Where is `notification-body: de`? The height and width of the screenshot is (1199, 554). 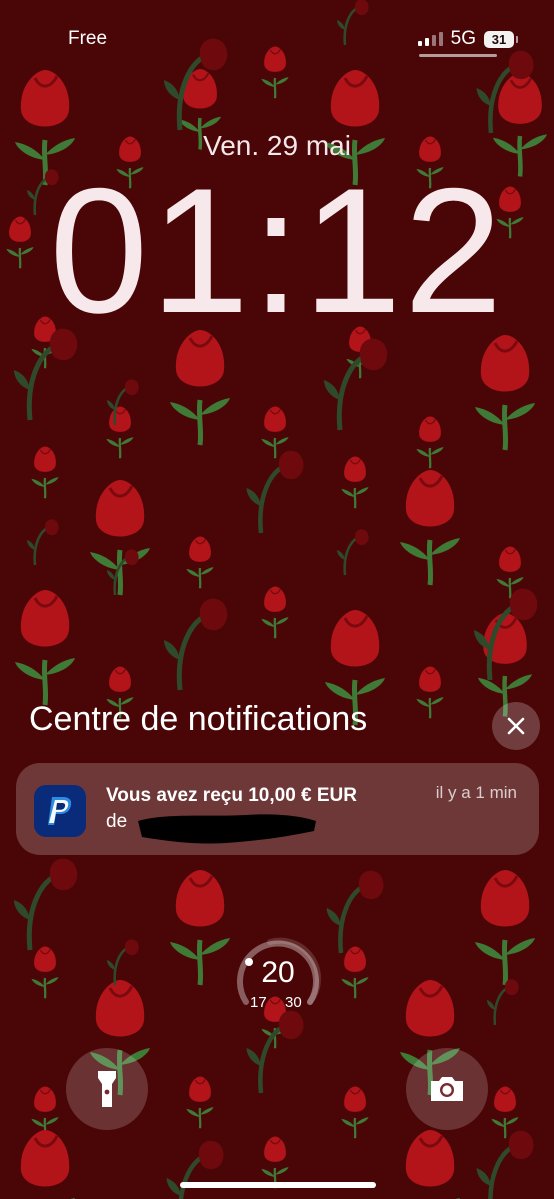
notification-body: de is located at coordinates (117, 821).